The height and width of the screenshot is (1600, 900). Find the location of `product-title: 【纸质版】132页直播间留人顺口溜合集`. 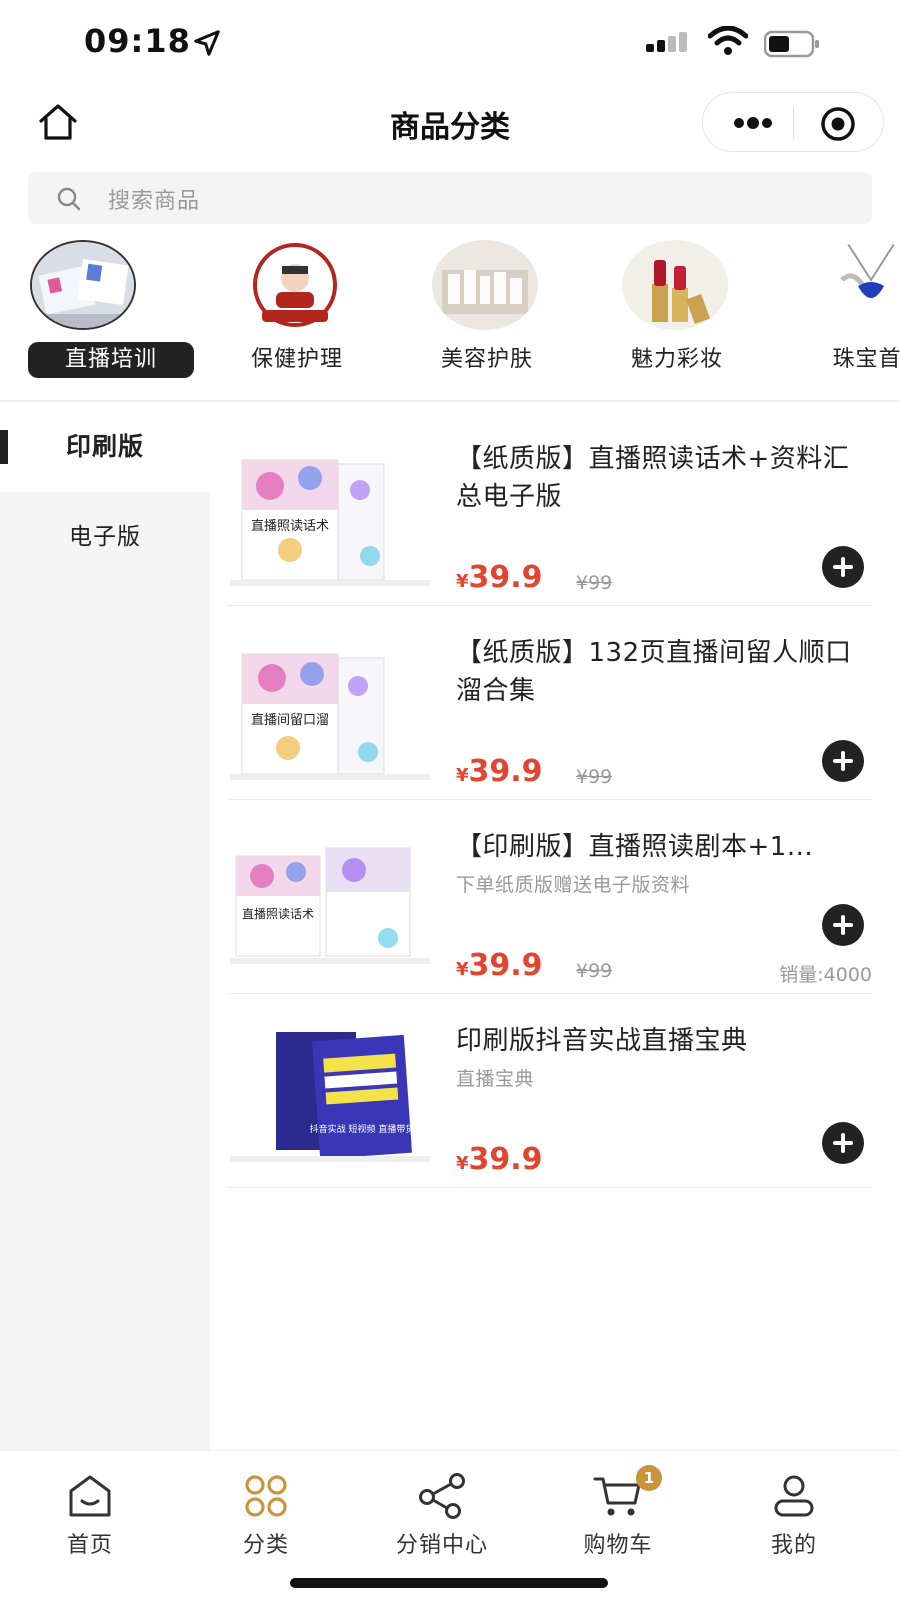

product-title: 【纸质版】132页直播间留人顺口溜合集 is located at coordinates (661, 672).